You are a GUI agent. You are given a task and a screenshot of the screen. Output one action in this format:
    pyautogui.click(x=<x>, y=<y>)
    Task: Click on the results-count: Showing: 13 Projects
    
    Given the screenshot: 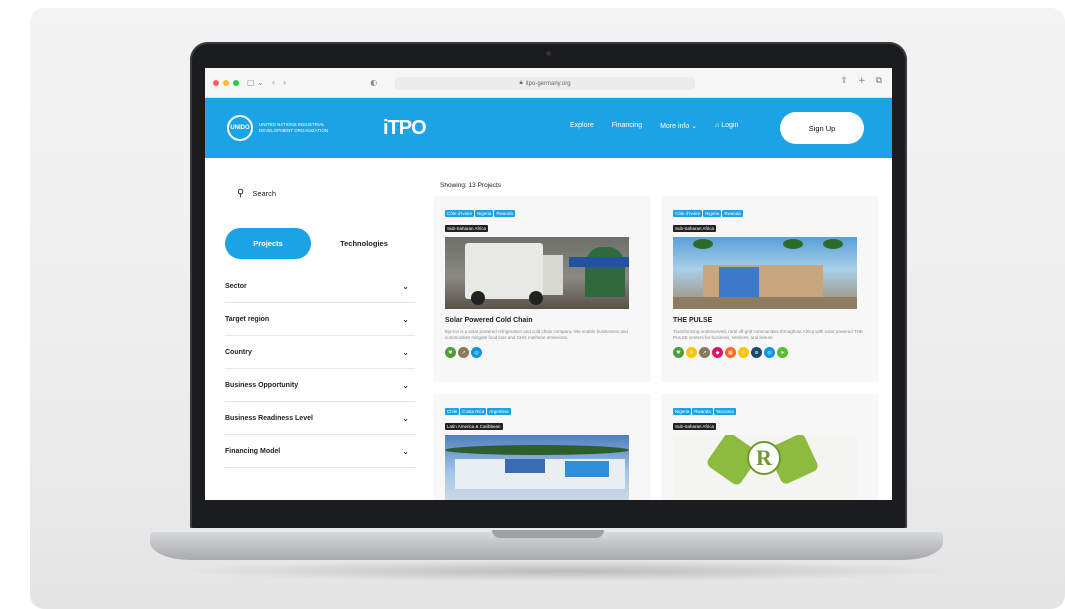 What is the action you would take?
    pyautogui.click(x=471, y=185)
    